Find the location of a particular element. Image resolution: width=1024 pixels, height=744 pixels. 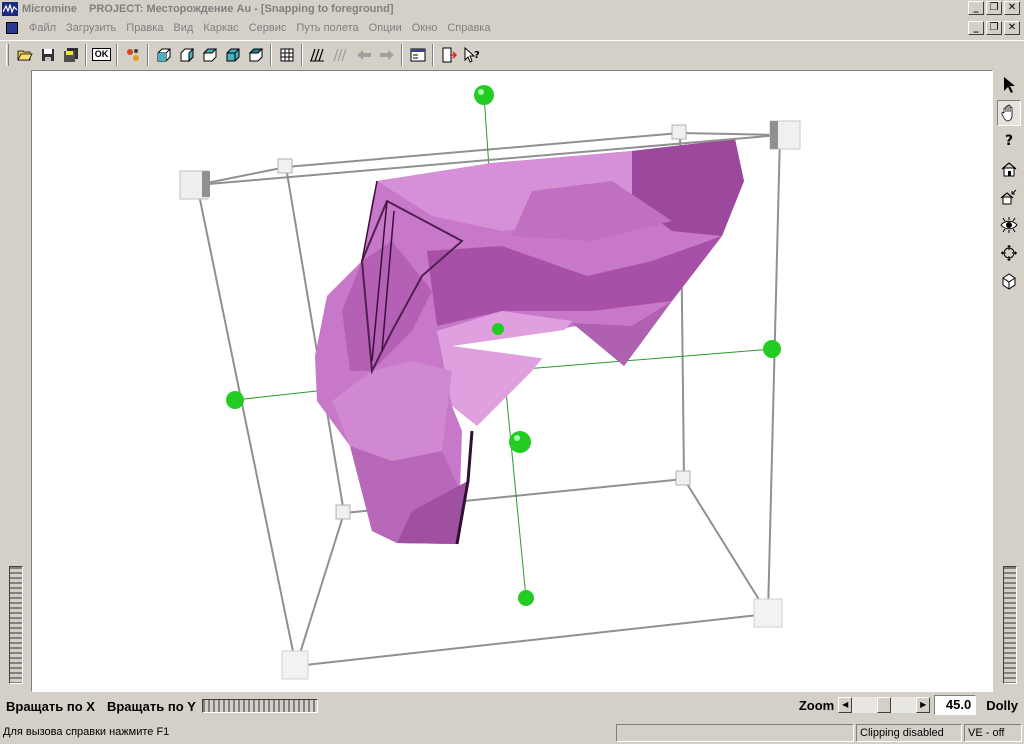

zoom-thumb is located at coordinates (884, 705).